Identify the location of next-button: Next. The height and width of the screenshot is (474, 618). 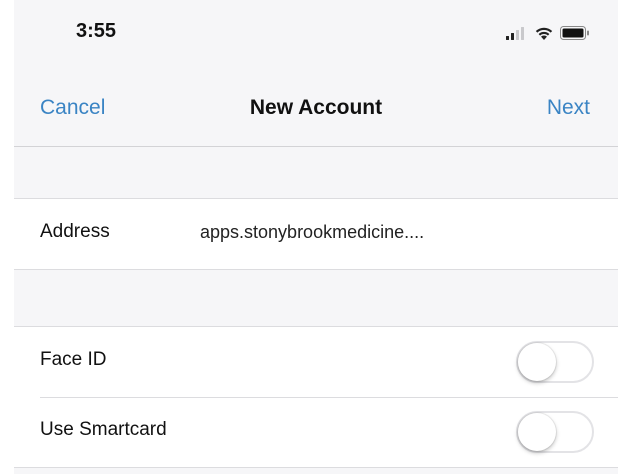
(568, 108).